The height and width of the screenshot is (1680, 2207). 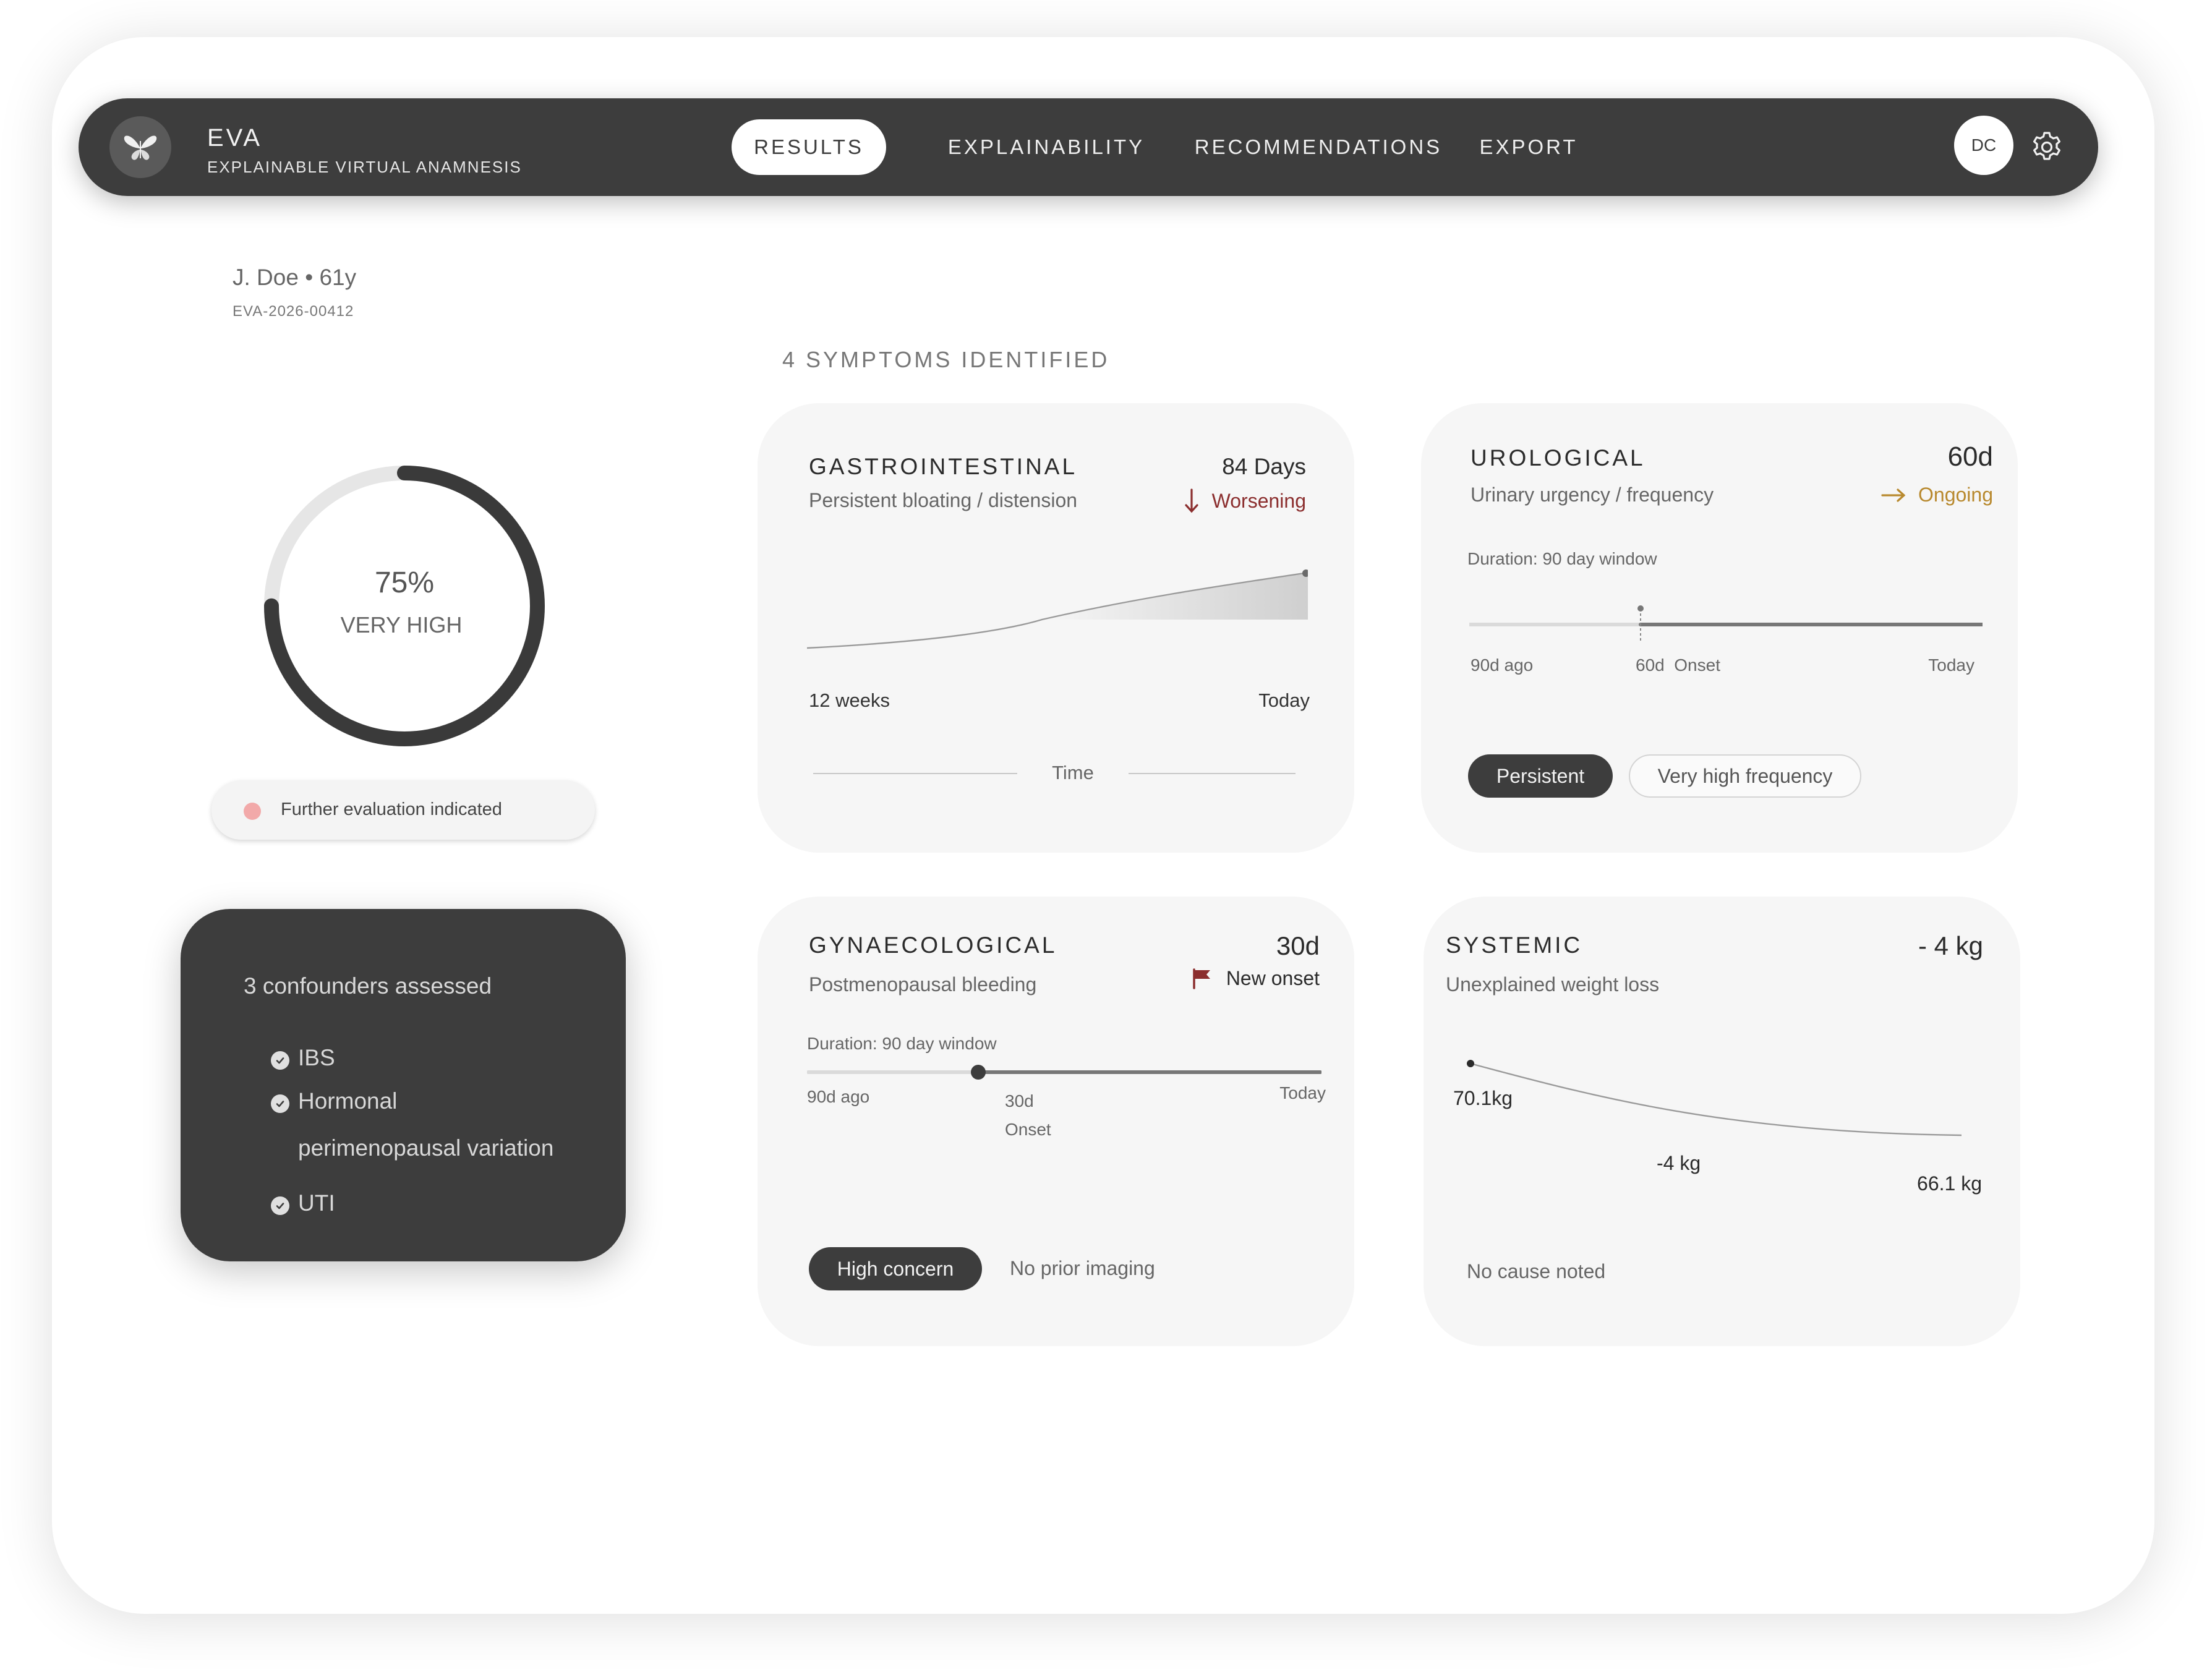 I want to click on tag-frequency: Very high frequency, so click(x=1745, y=776).